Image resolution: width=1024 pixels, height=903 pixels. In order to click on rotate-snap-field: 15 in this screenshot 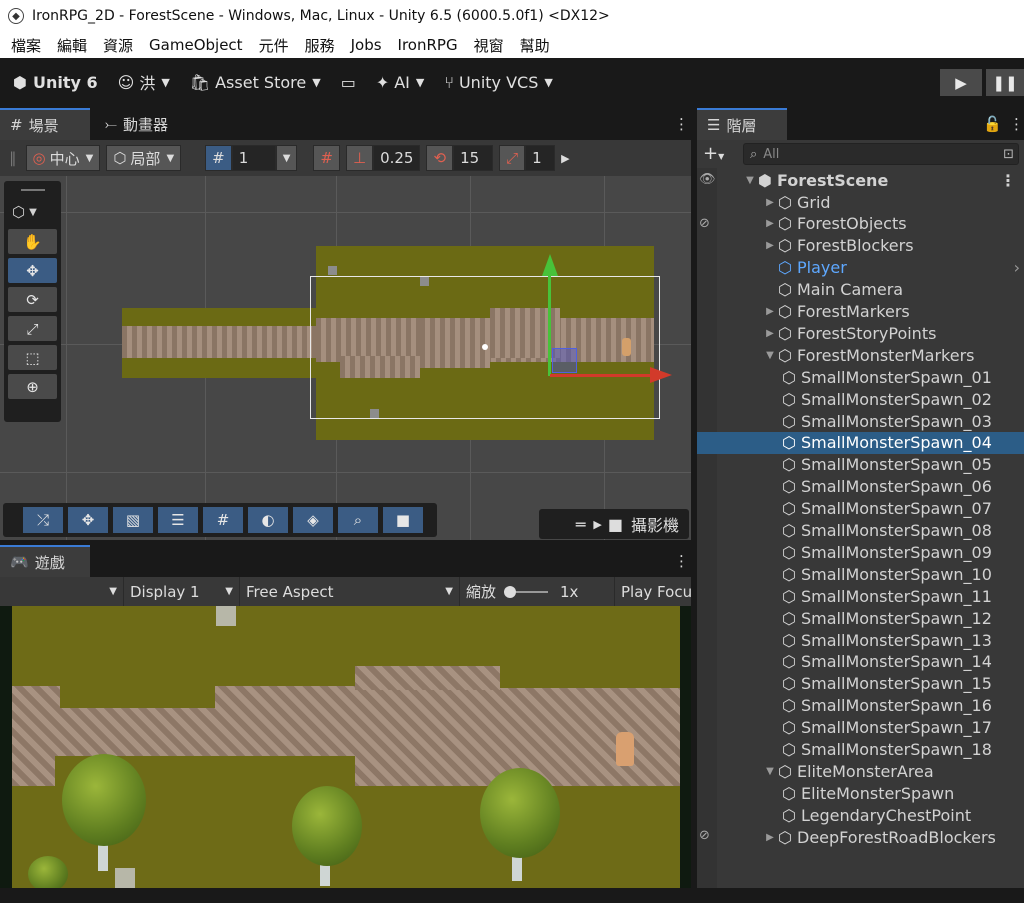, I will do `click(473, 158)`.